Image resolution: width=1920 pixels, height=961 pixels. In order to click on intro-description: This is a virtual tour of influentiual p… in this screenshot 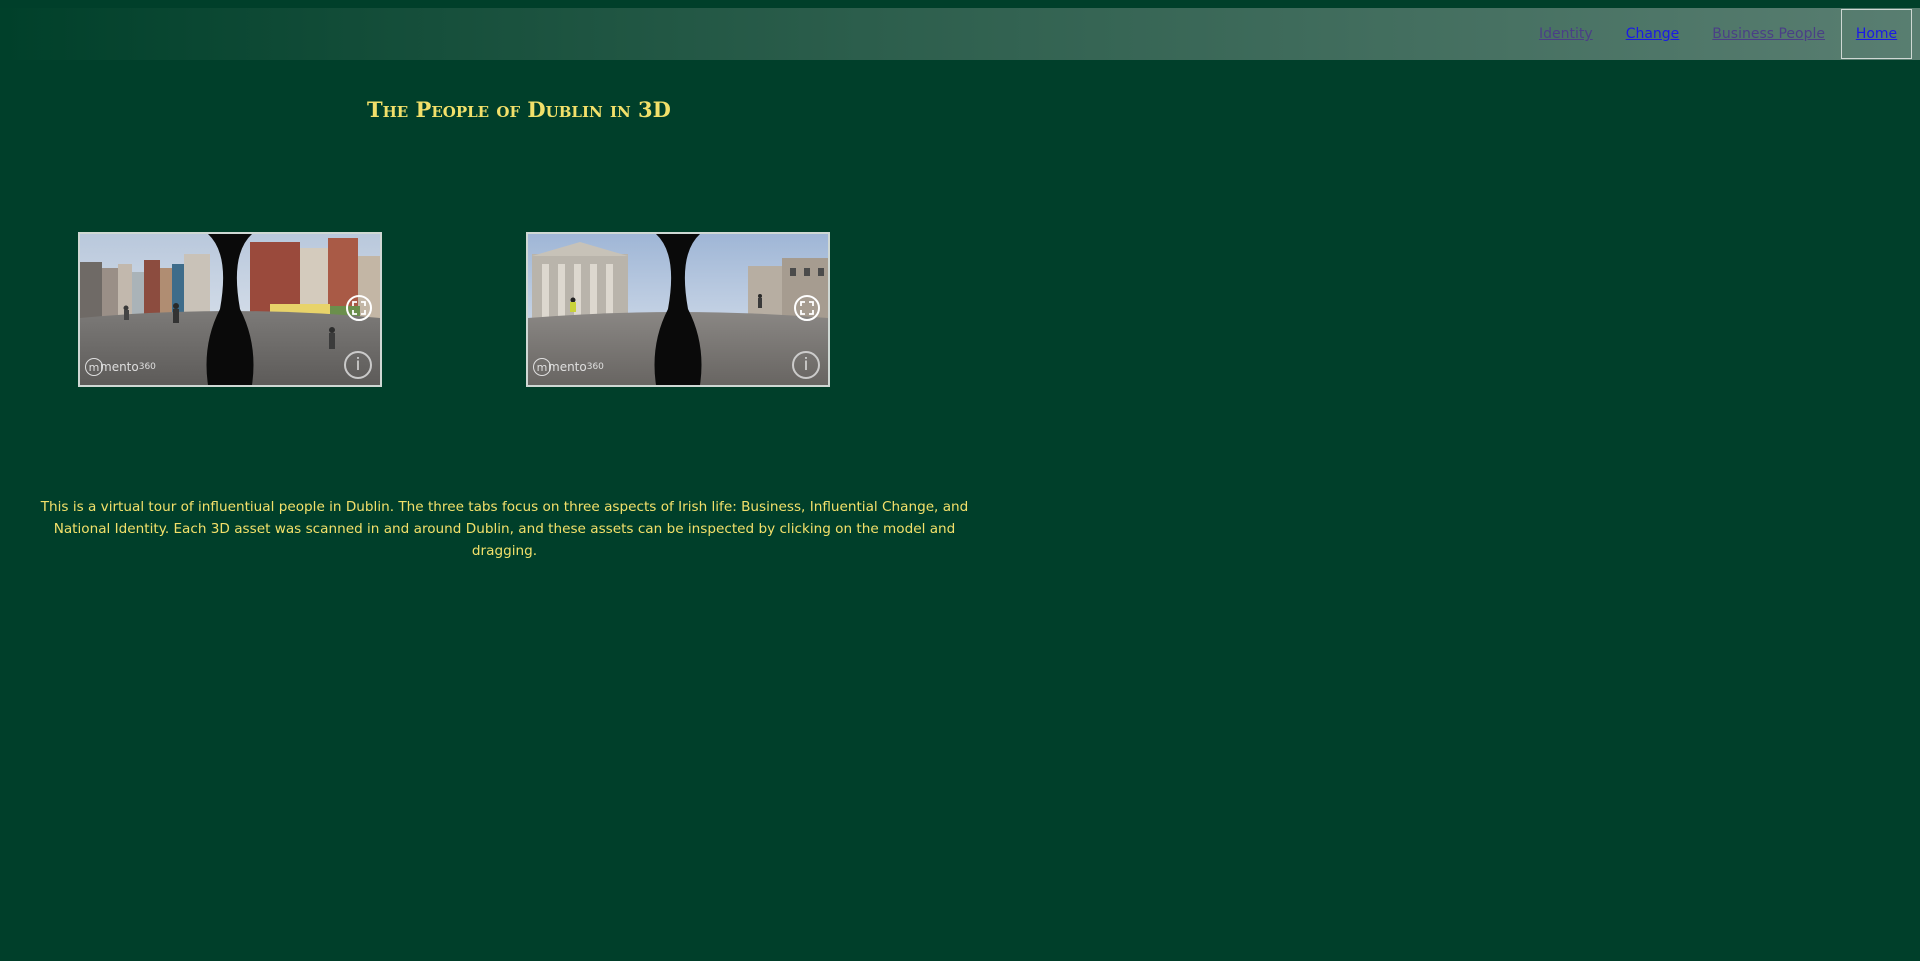, I will do `click(504, 529)`.